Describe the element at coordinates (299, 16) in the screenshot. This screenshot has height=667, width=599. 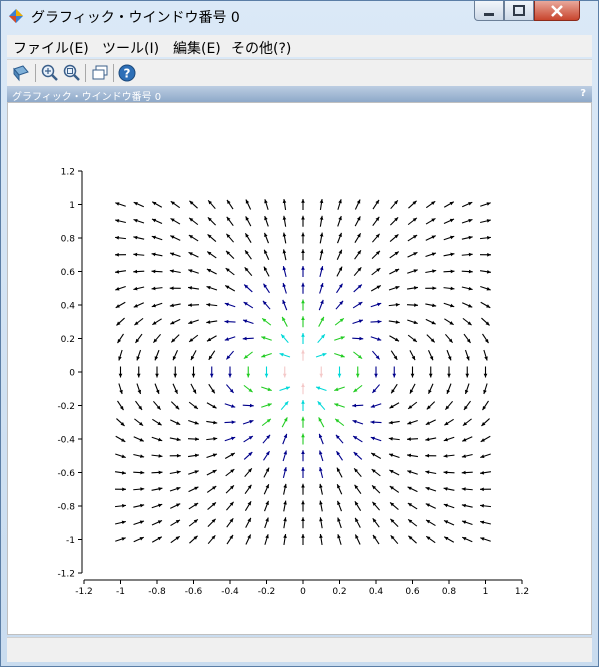
I see `title-bar: グラフィック・ウインドウ番号 0` at that location.